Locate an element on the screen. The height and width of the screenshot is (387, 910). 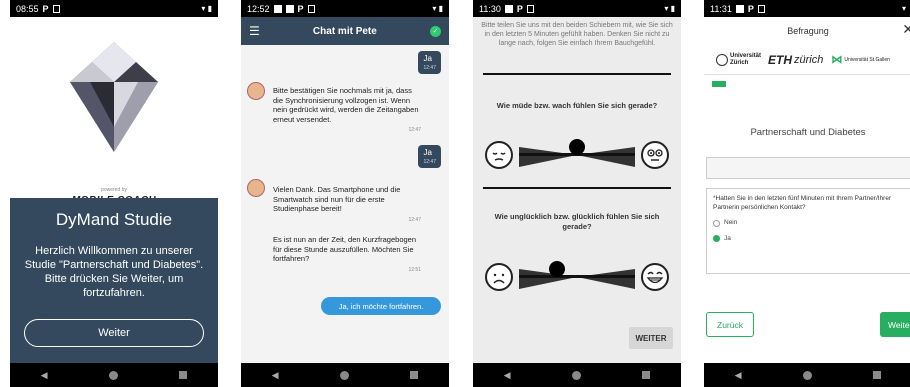
header-title: Befragung is located at coordinates (808, 31).